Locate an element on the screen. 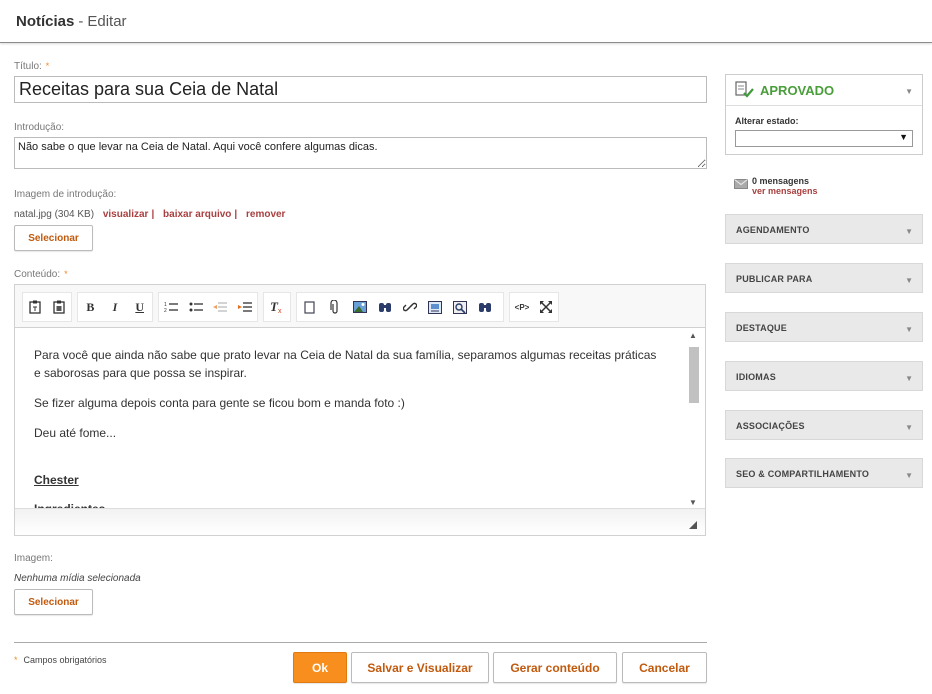  remove-format-icon: Tx is located at coordinates (276, 307).